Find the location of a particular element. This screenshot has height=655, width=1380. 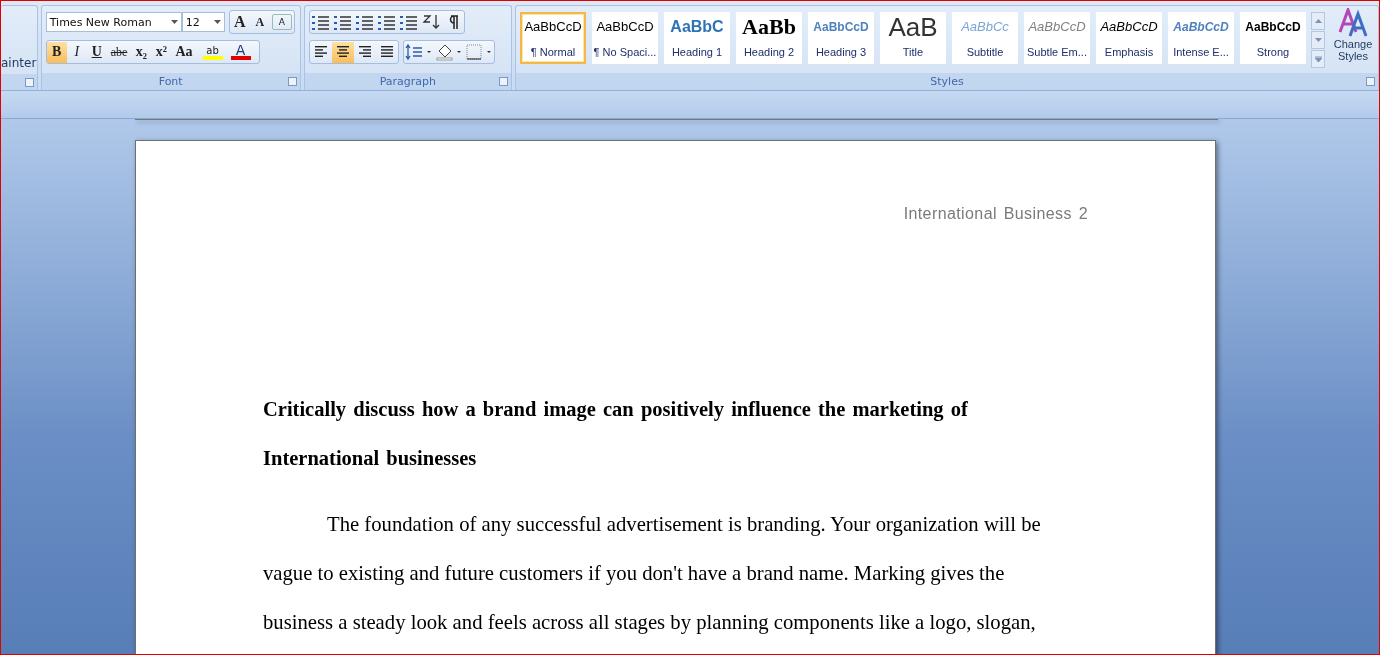

sup-button: x² is located at coordinates (161, 52).